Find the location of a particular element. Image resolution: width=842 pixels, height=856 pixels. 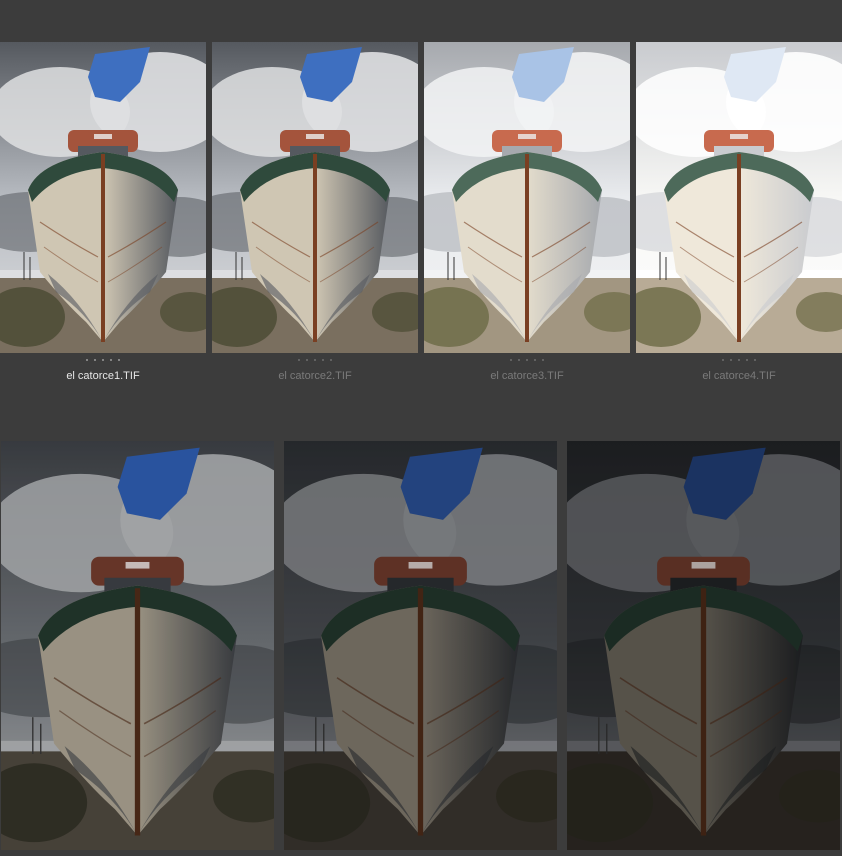

thumbnail-el-catorce4 is located at coordinates (739, 197).